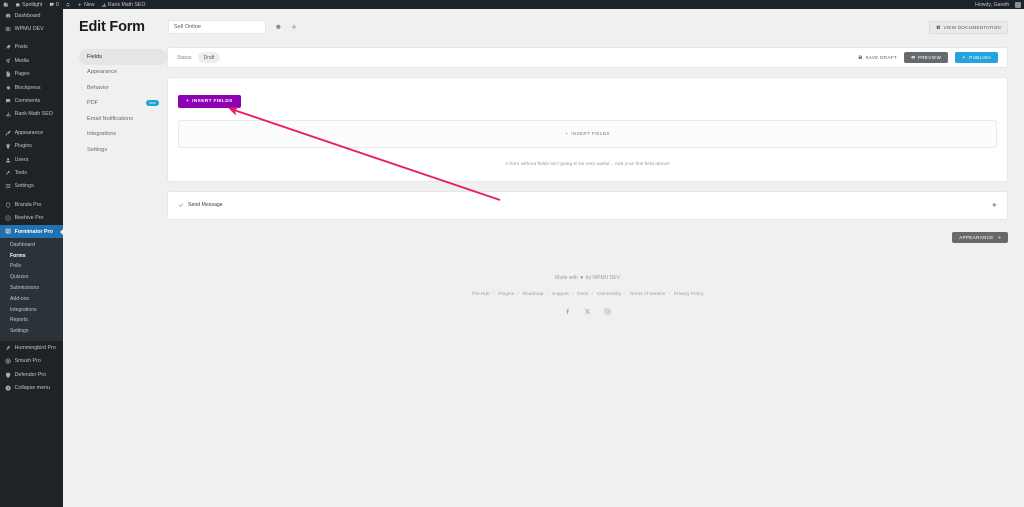 This screenshot has width=1024, height=507. I want to click on sidebar-item-branda-pro: Branda Pro, so click(31, 204).